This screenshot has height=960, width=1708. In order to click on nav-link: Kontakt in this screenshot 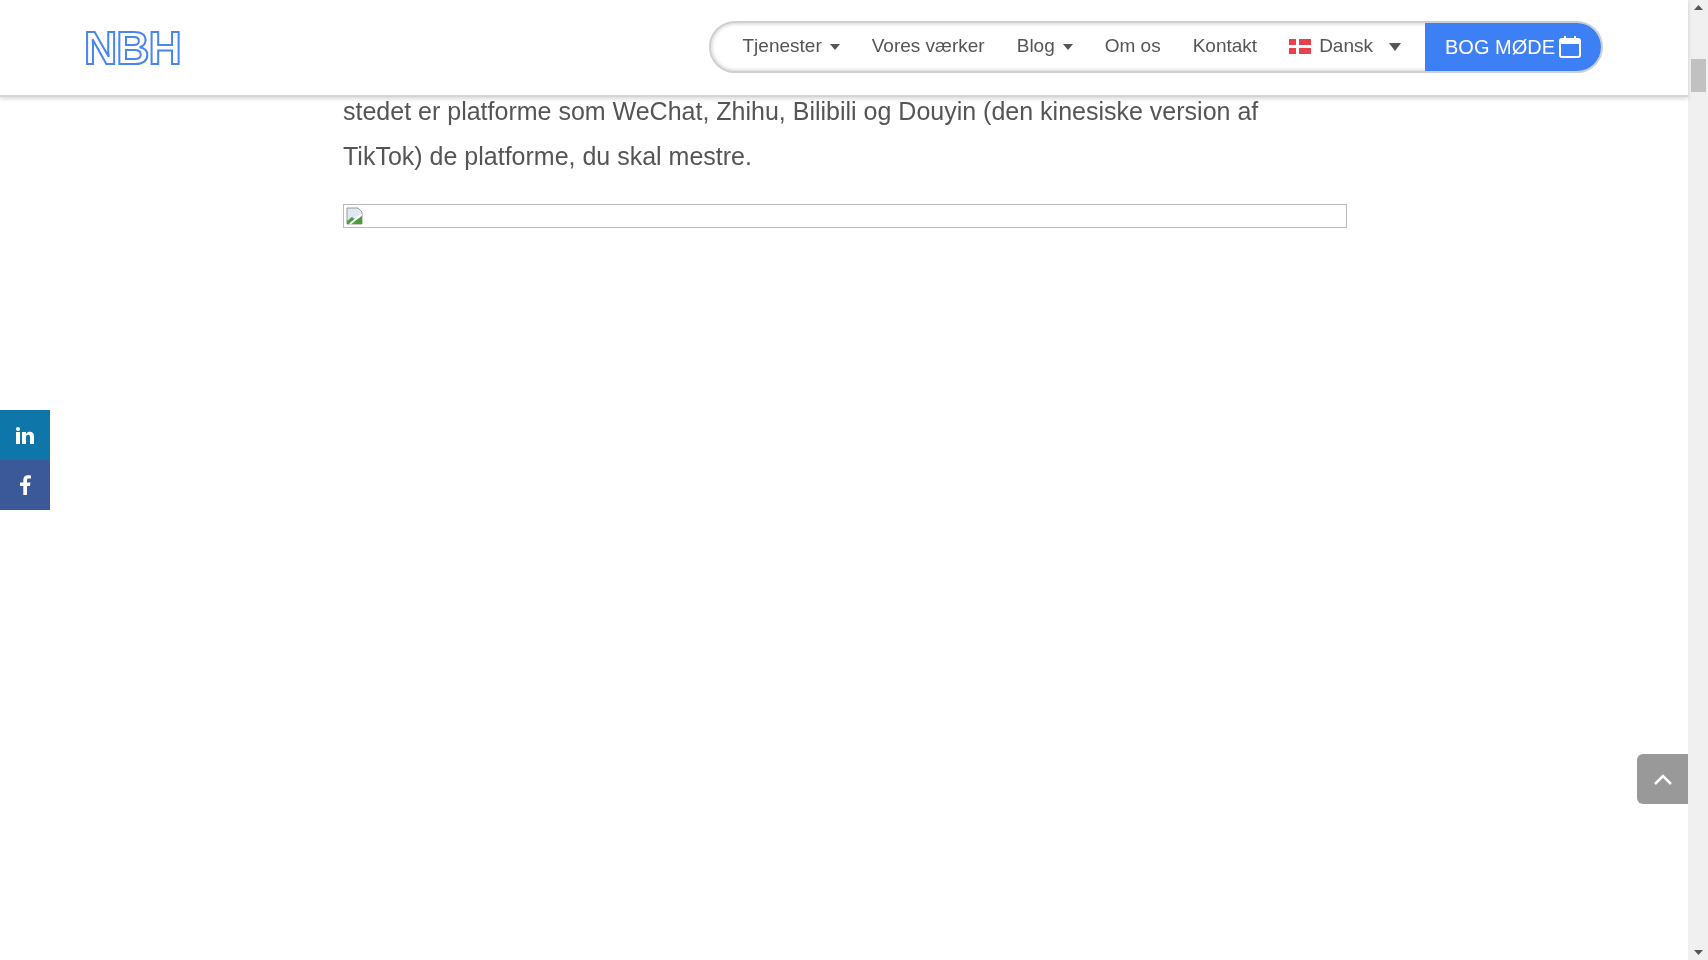, I will do `click(1225, 46)`.